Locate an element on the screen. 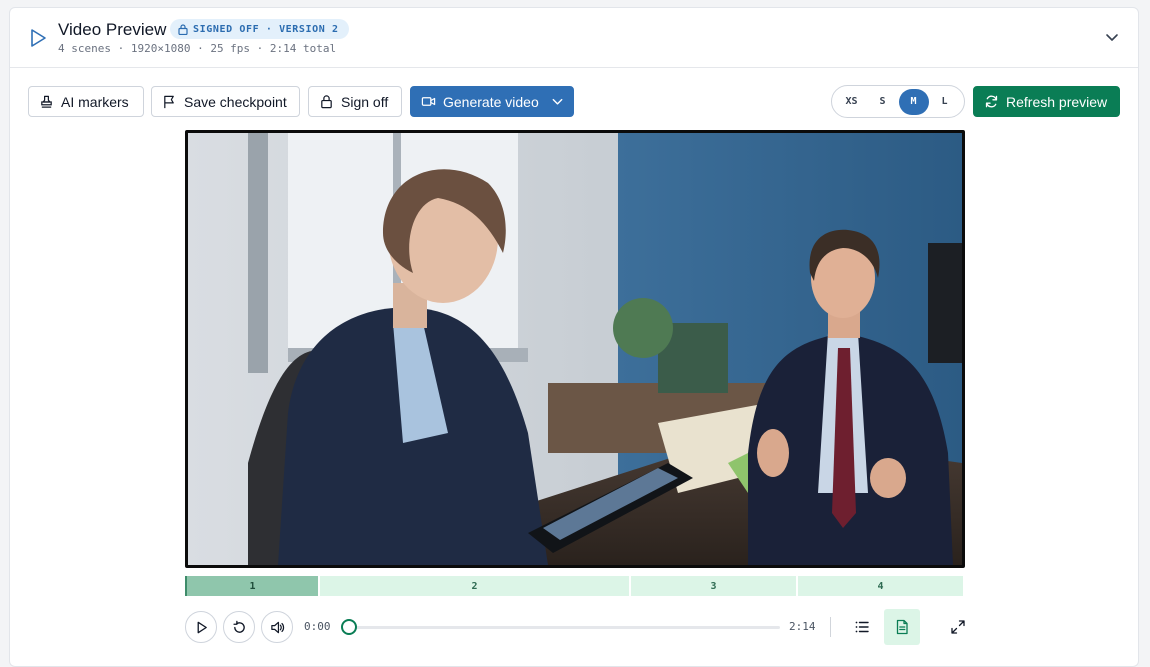  transcript-button is located at coordinates (902, 627).